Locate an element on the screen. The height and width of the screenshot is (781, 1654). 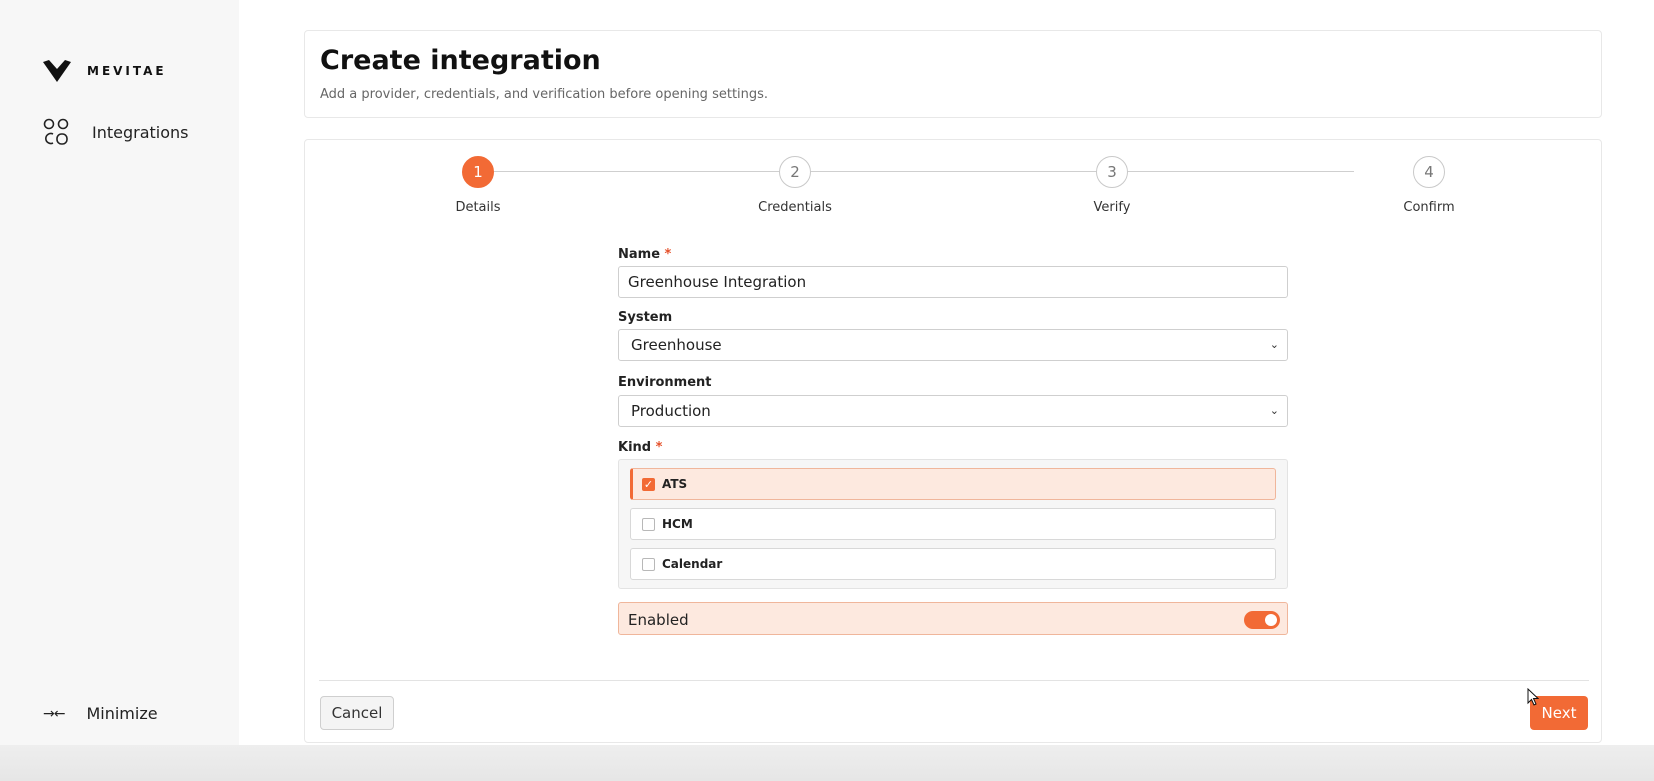
environment-value: Production is located at coordinates (671, 411).